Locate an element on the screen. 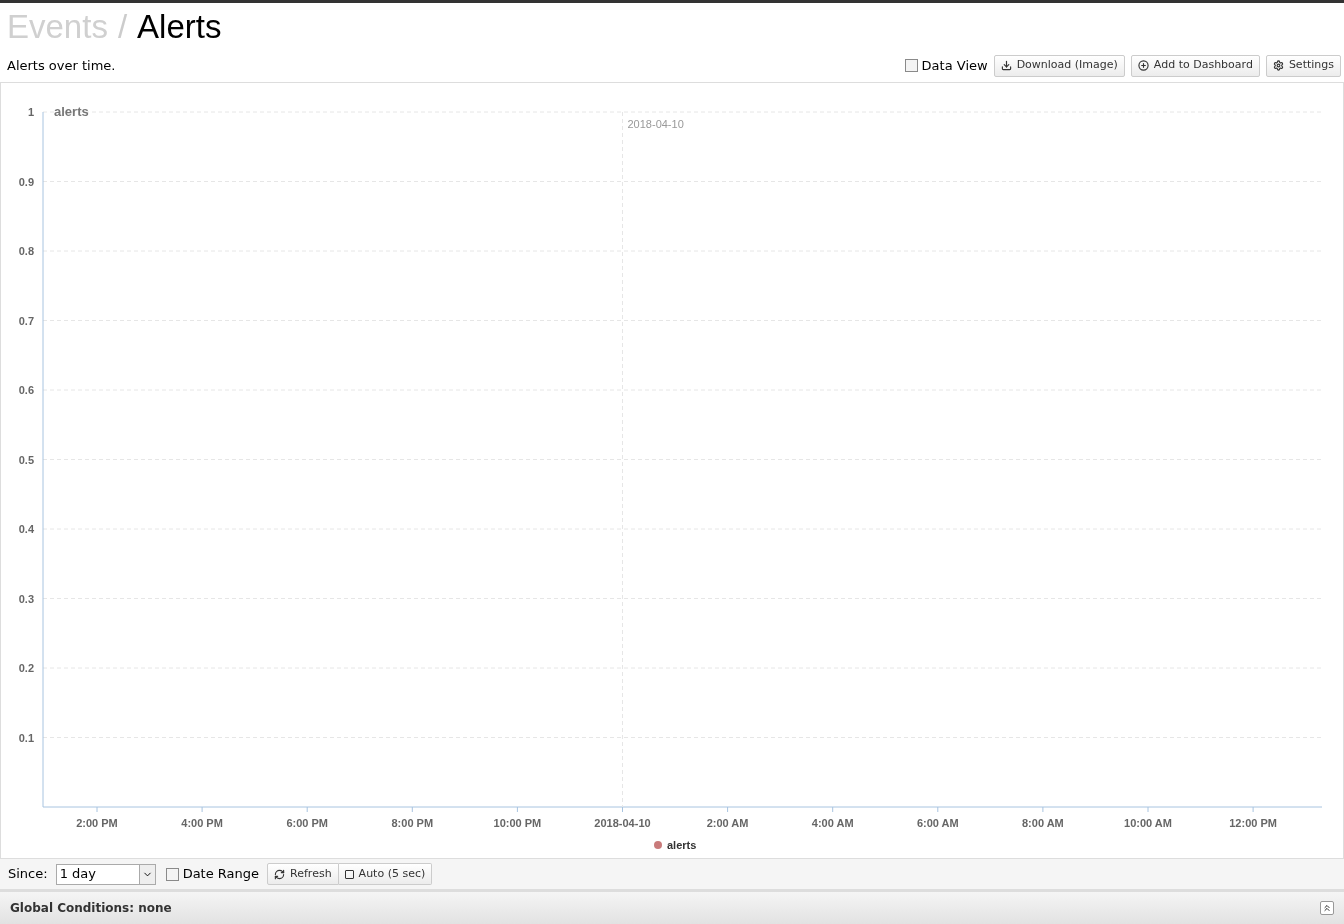 The width and height of the screenshot is (1344, 924). settings-button: Settings is located at coordinates (1303, 65).